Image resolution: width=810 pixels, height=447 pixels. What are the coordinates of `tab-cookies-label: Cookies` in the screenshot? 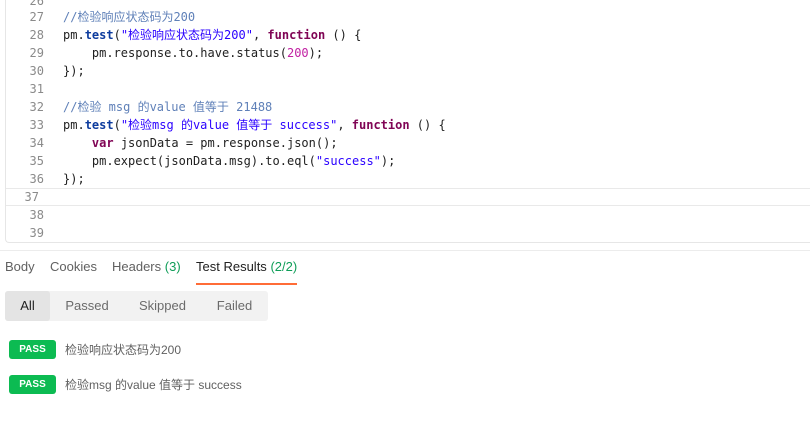 It's located at (73, 266).